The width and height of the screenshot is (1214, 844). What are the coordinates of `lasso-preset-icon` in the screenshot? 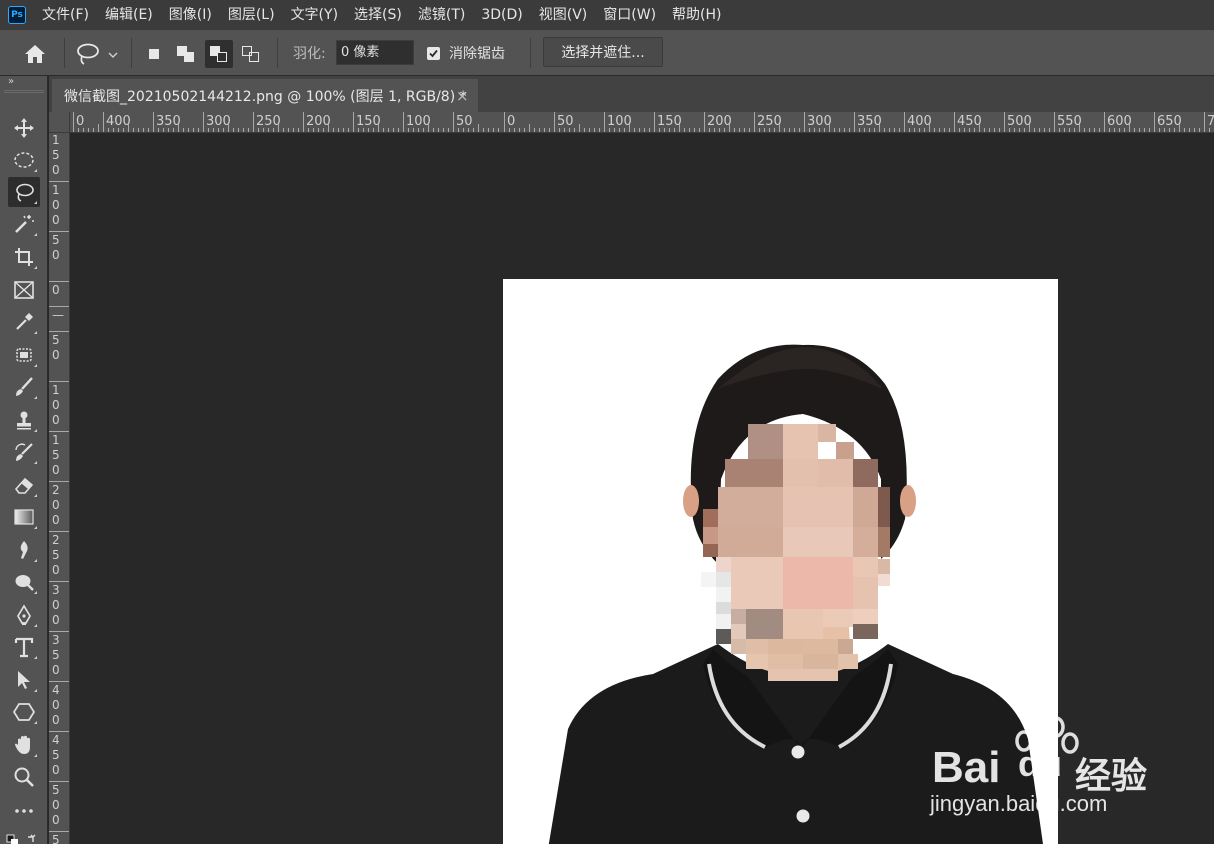 It's located at (97, 54).